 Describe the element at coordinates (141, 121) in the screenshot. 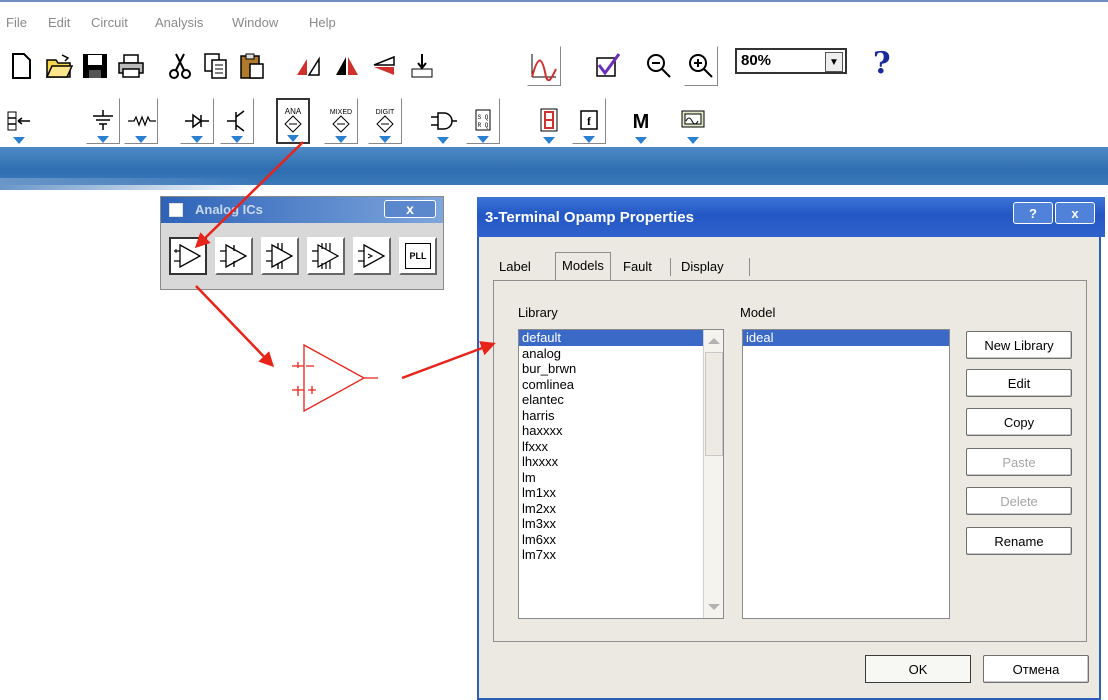

I see `basic-icon` at that location.